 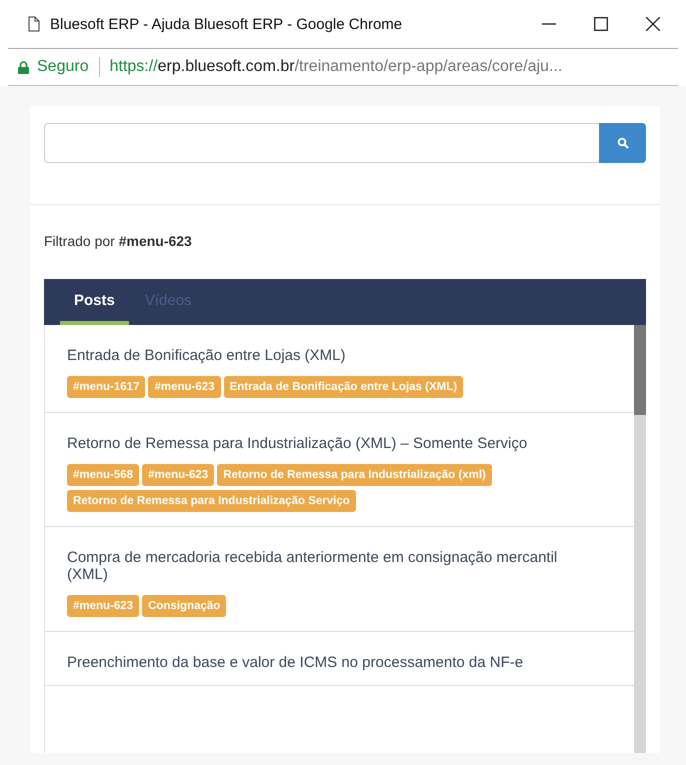 I want to click on search-button, so click(x=622, y=143).